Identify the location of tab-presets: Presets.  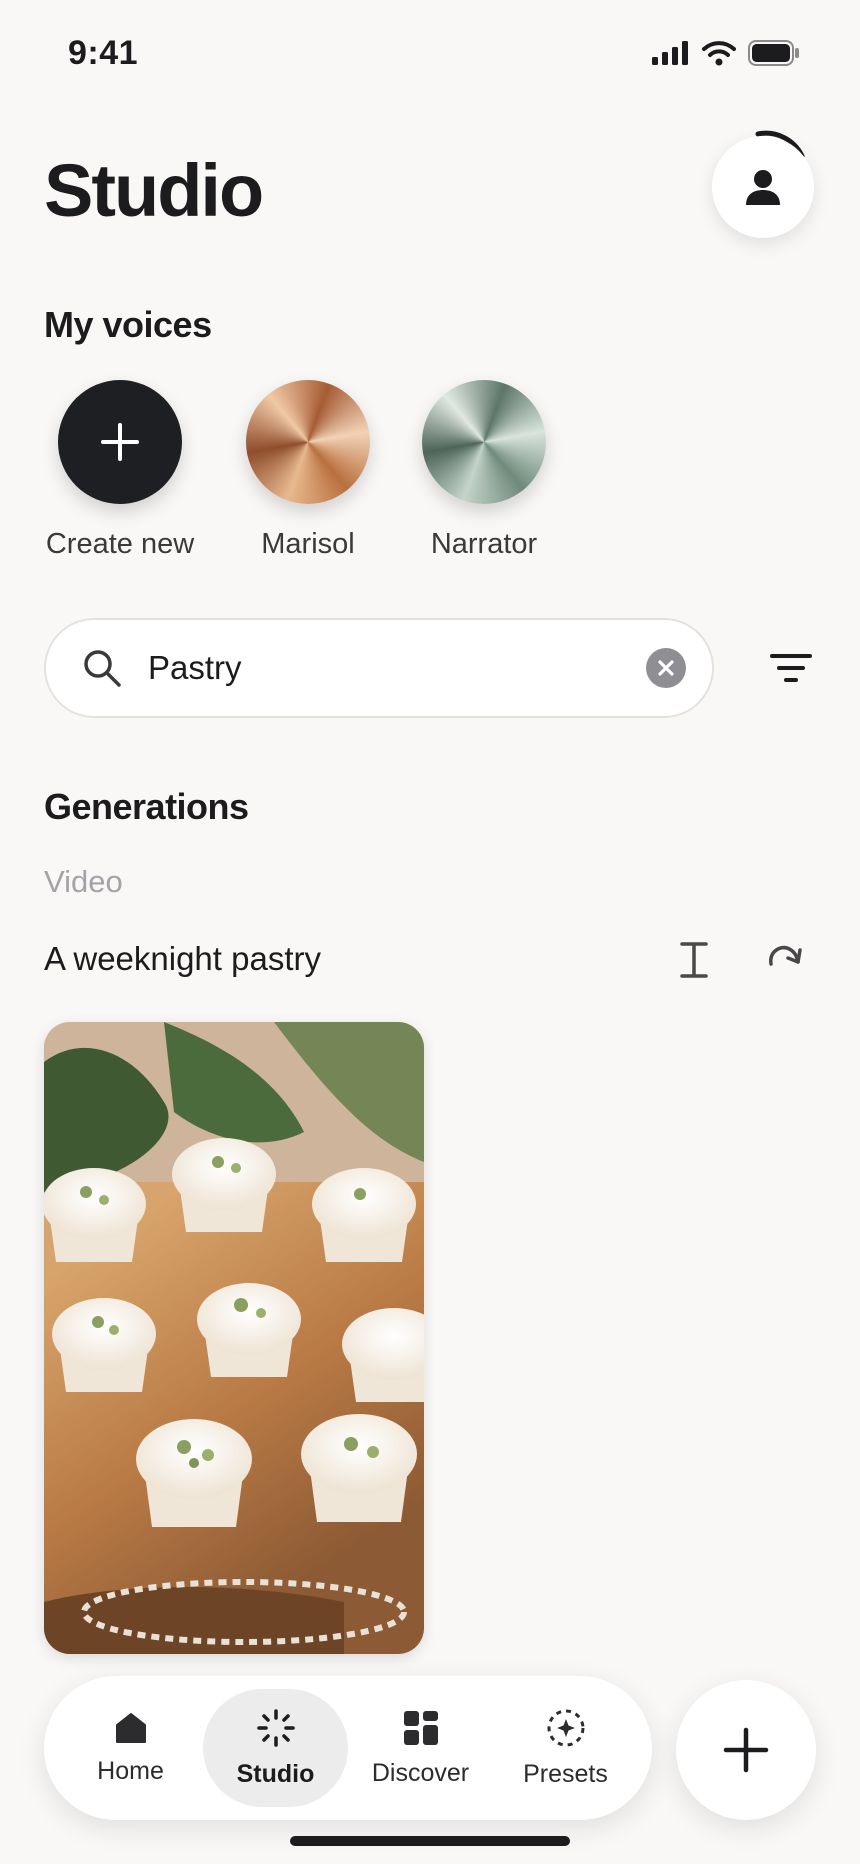
(565, 1748).